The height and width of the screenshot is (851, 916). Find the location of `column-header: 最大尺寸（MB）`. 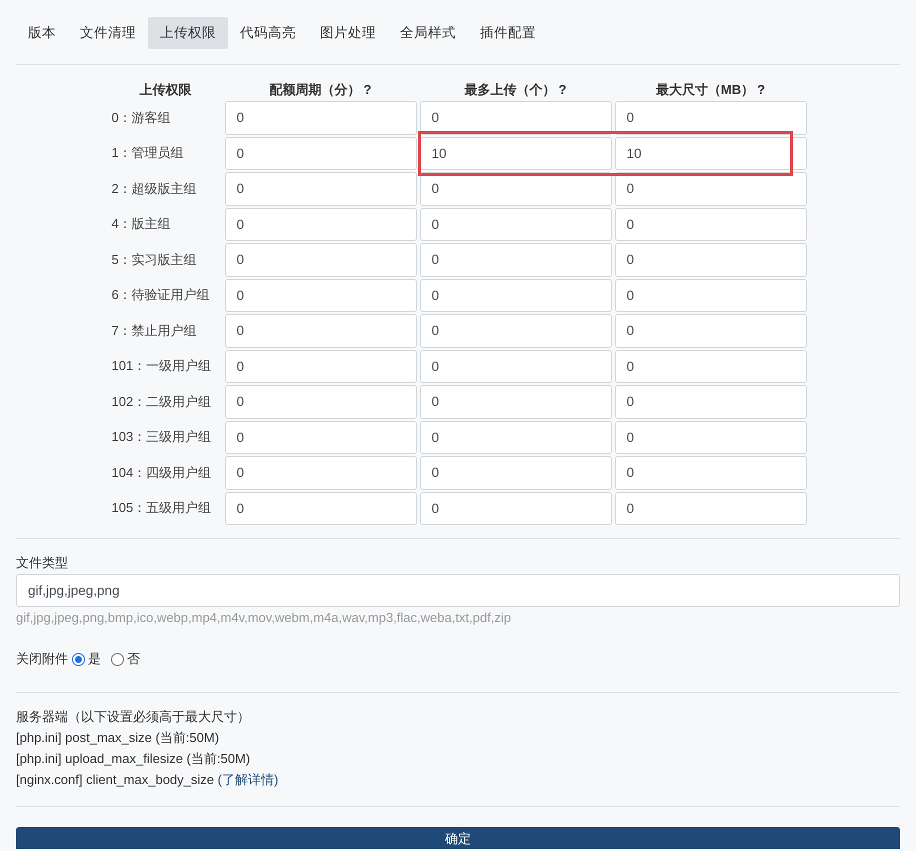

column-header: 最大尺寸（MB） is located at coordinates (705, 89).